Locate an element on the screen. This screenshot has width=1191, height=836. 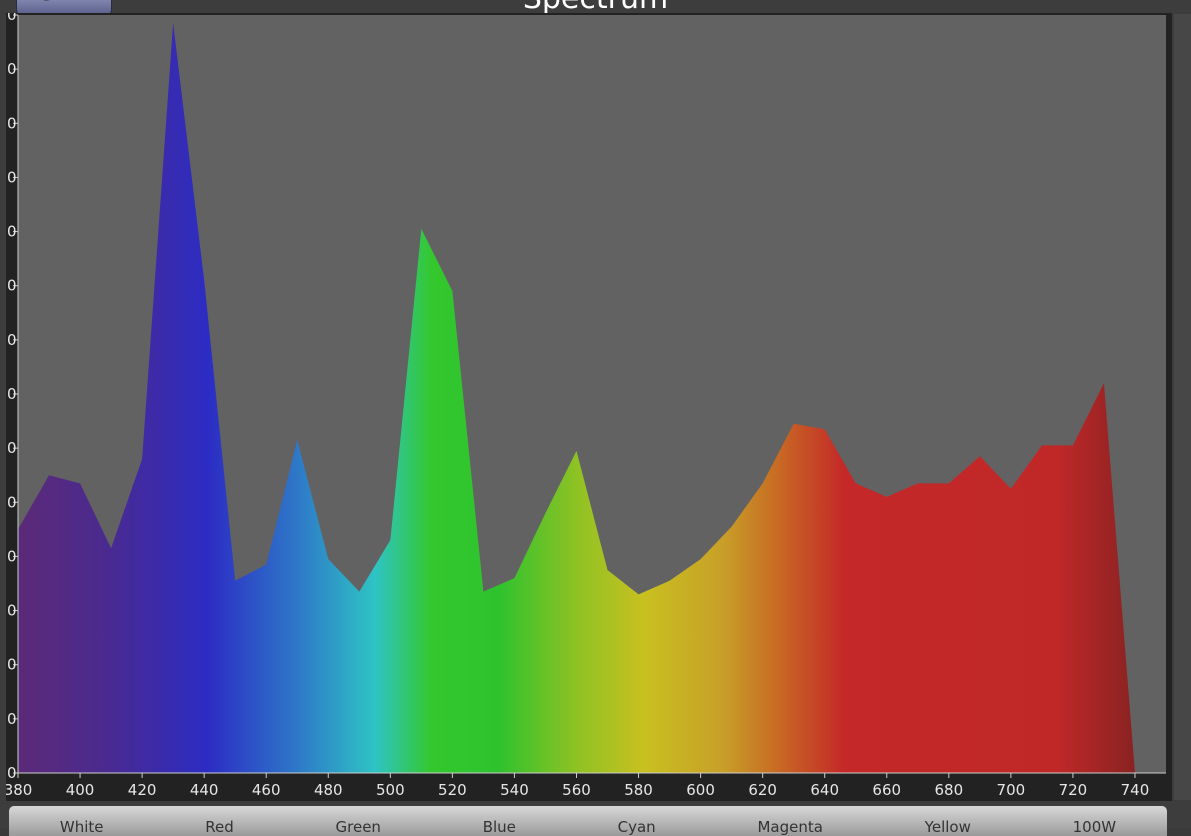
right-edge-panel is located at coordinates (1182, 407).